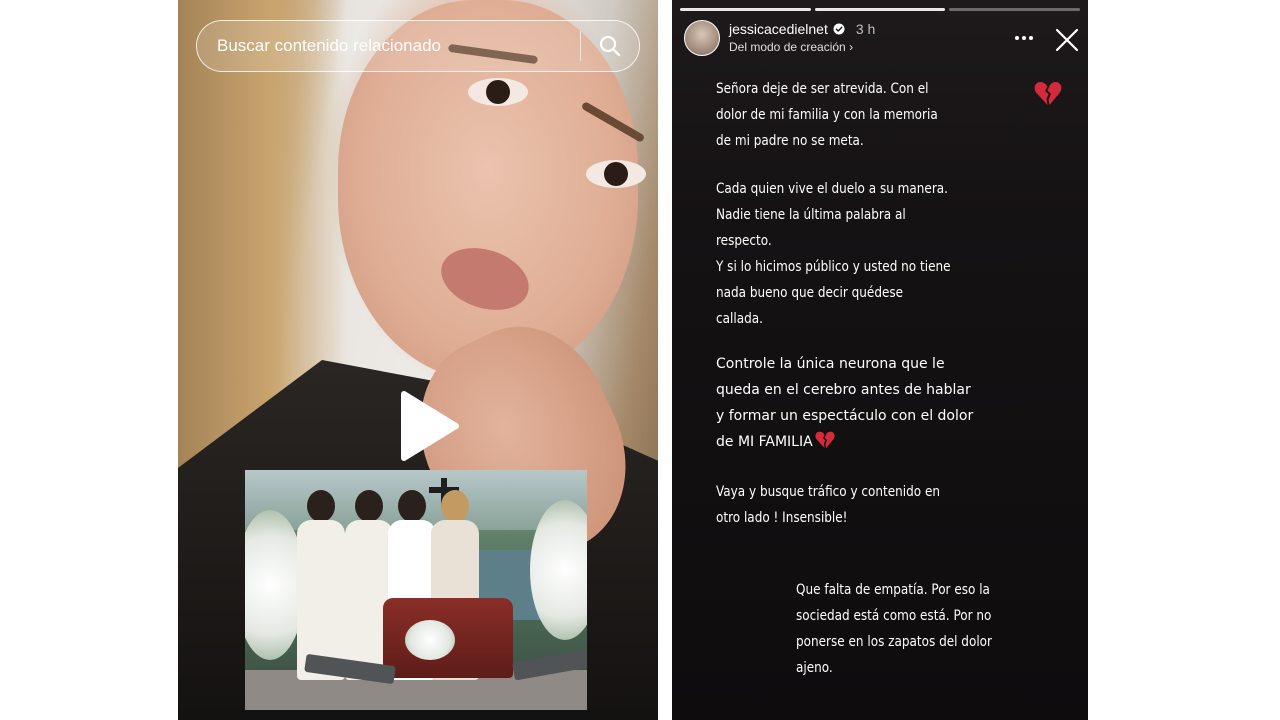 This screenshot has height=720, width=1280. Describe the element at coordinates (778, 29) in the screenshot. I see `username: jessicacedielnet` at that location.